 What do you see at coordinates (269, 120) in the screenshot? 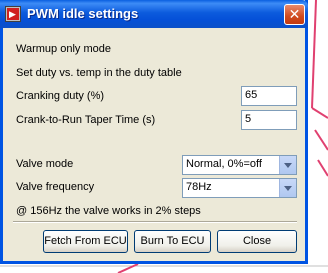
I see `taper-time-field: 5` at bounding box center [269, 120].